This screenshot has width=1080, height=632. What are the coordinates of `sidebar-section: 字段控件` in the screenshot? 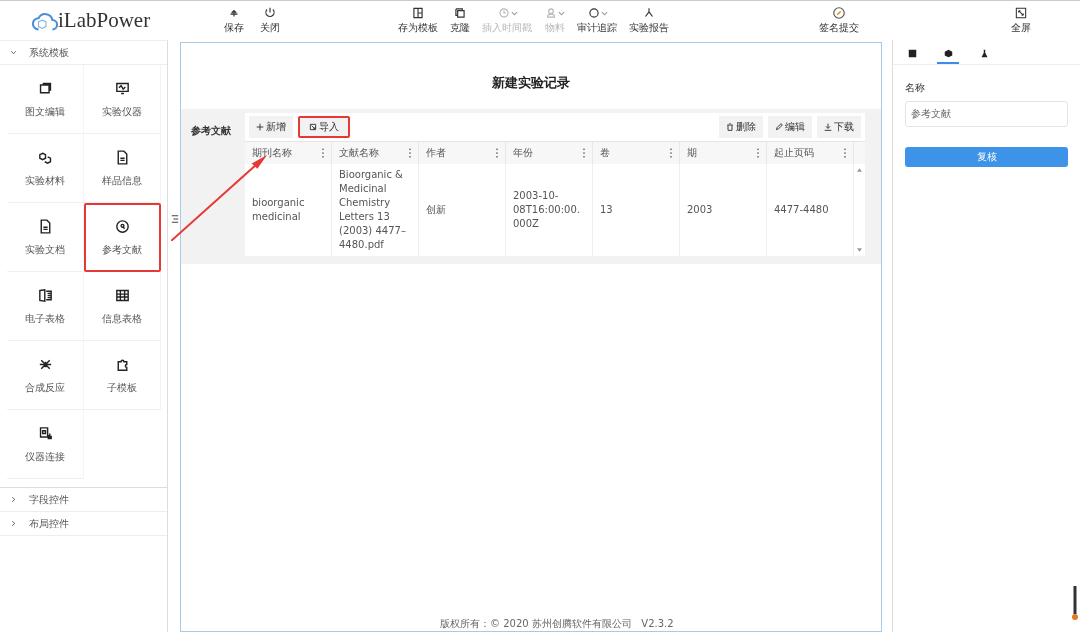 It's located at (83, 500).